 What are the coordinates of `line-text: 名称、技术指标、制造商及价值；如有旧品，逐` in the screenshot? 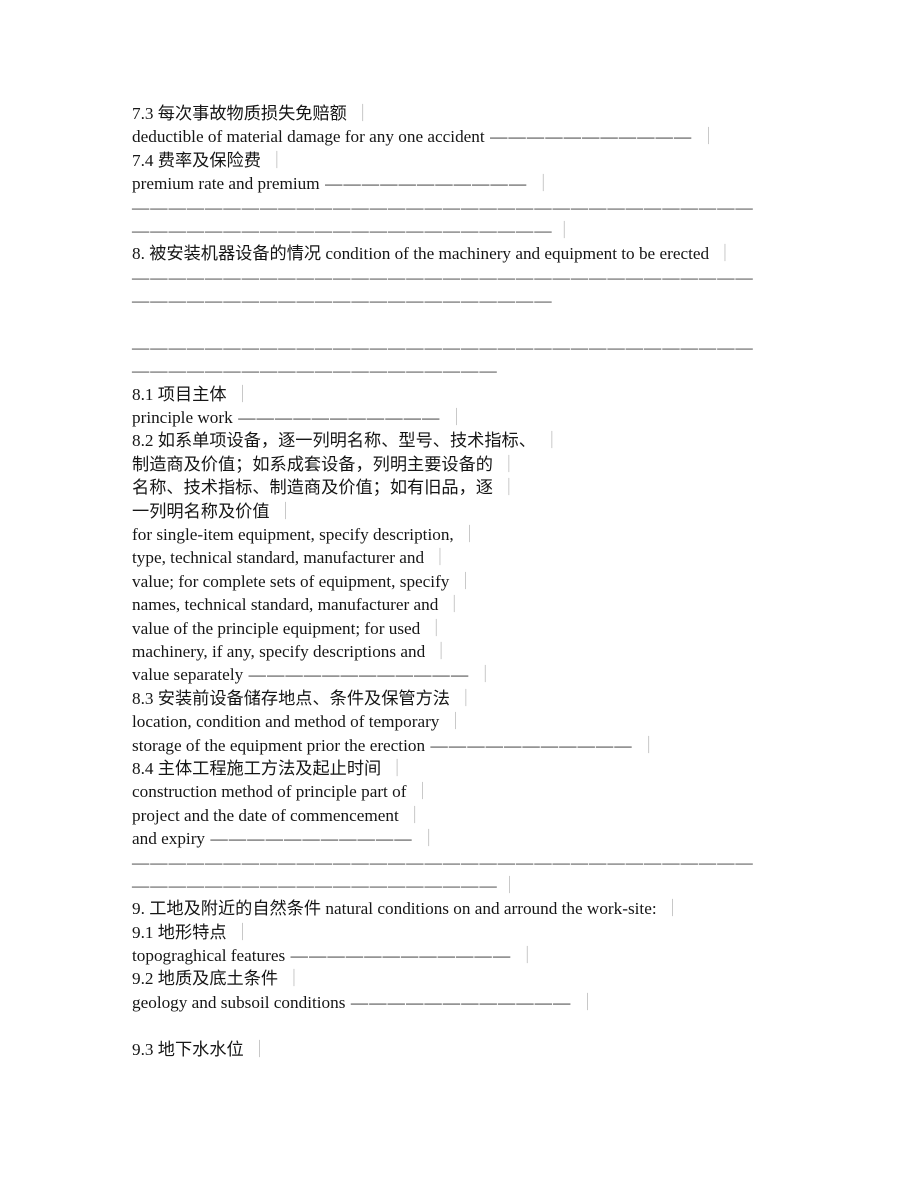 It's located at (312, 488).